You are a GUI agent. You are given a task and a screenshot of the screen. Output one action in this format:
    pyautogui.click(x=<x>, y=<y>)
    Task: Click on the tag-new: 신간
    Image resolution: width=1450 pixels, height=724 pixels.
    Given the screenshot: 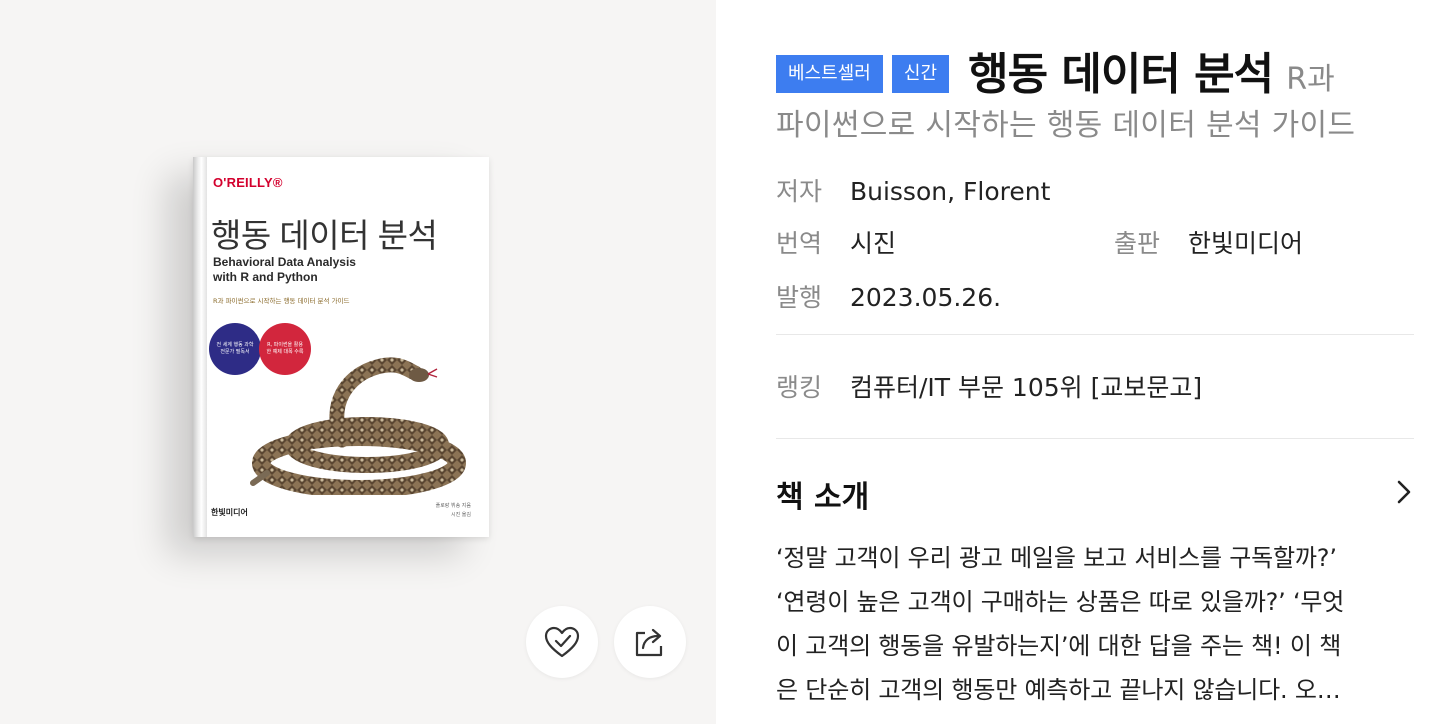 What is the action you would take?
    pyautogui.click(x=920, y=74)
    